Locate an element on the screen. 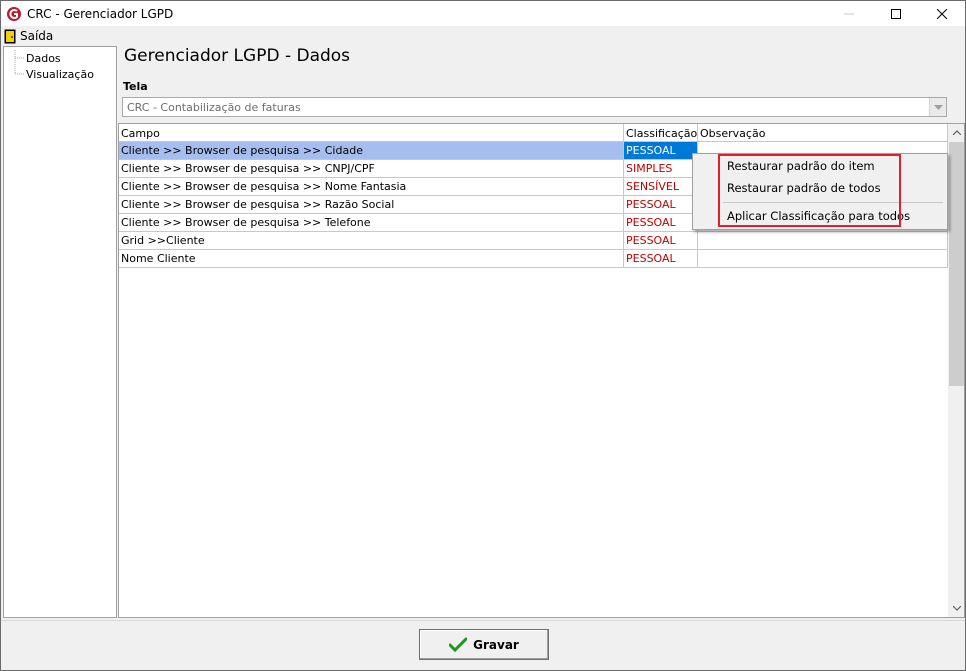 The width and height of the screenshot is (966, 671). menu-exit: Saída is located at coordinates (27, 36).